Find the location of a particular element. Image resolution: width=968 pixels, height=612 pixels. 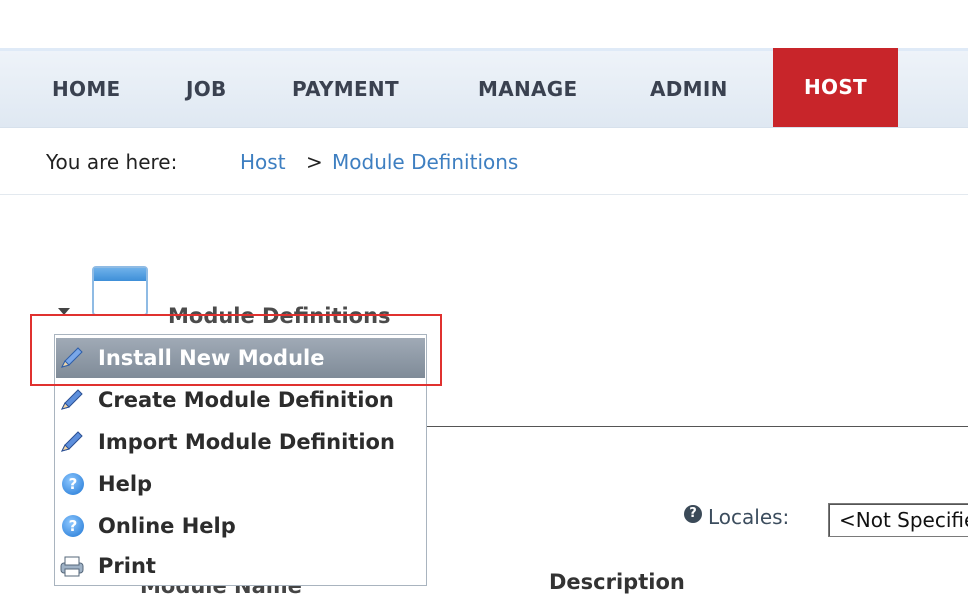

window-icon is located at coordinates (120, 291).